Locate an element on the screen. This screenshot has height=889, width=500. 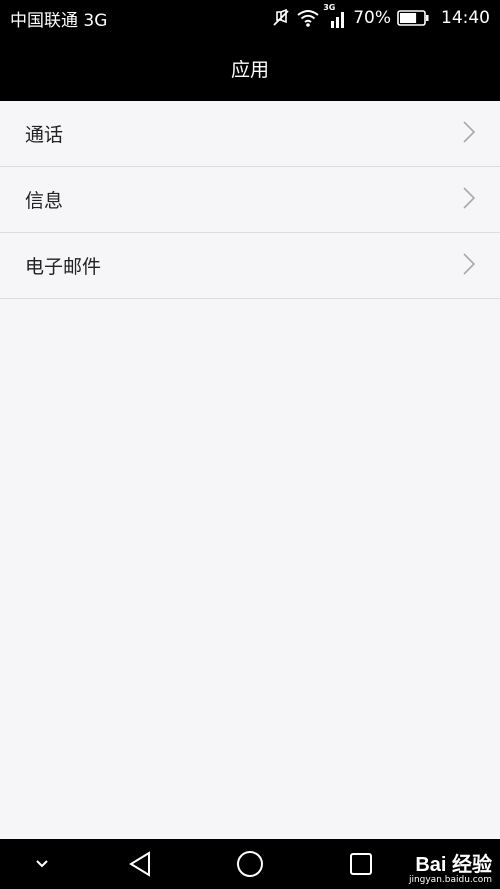
list-item-label: 电子邮件 is located at coordinates (63, 267).